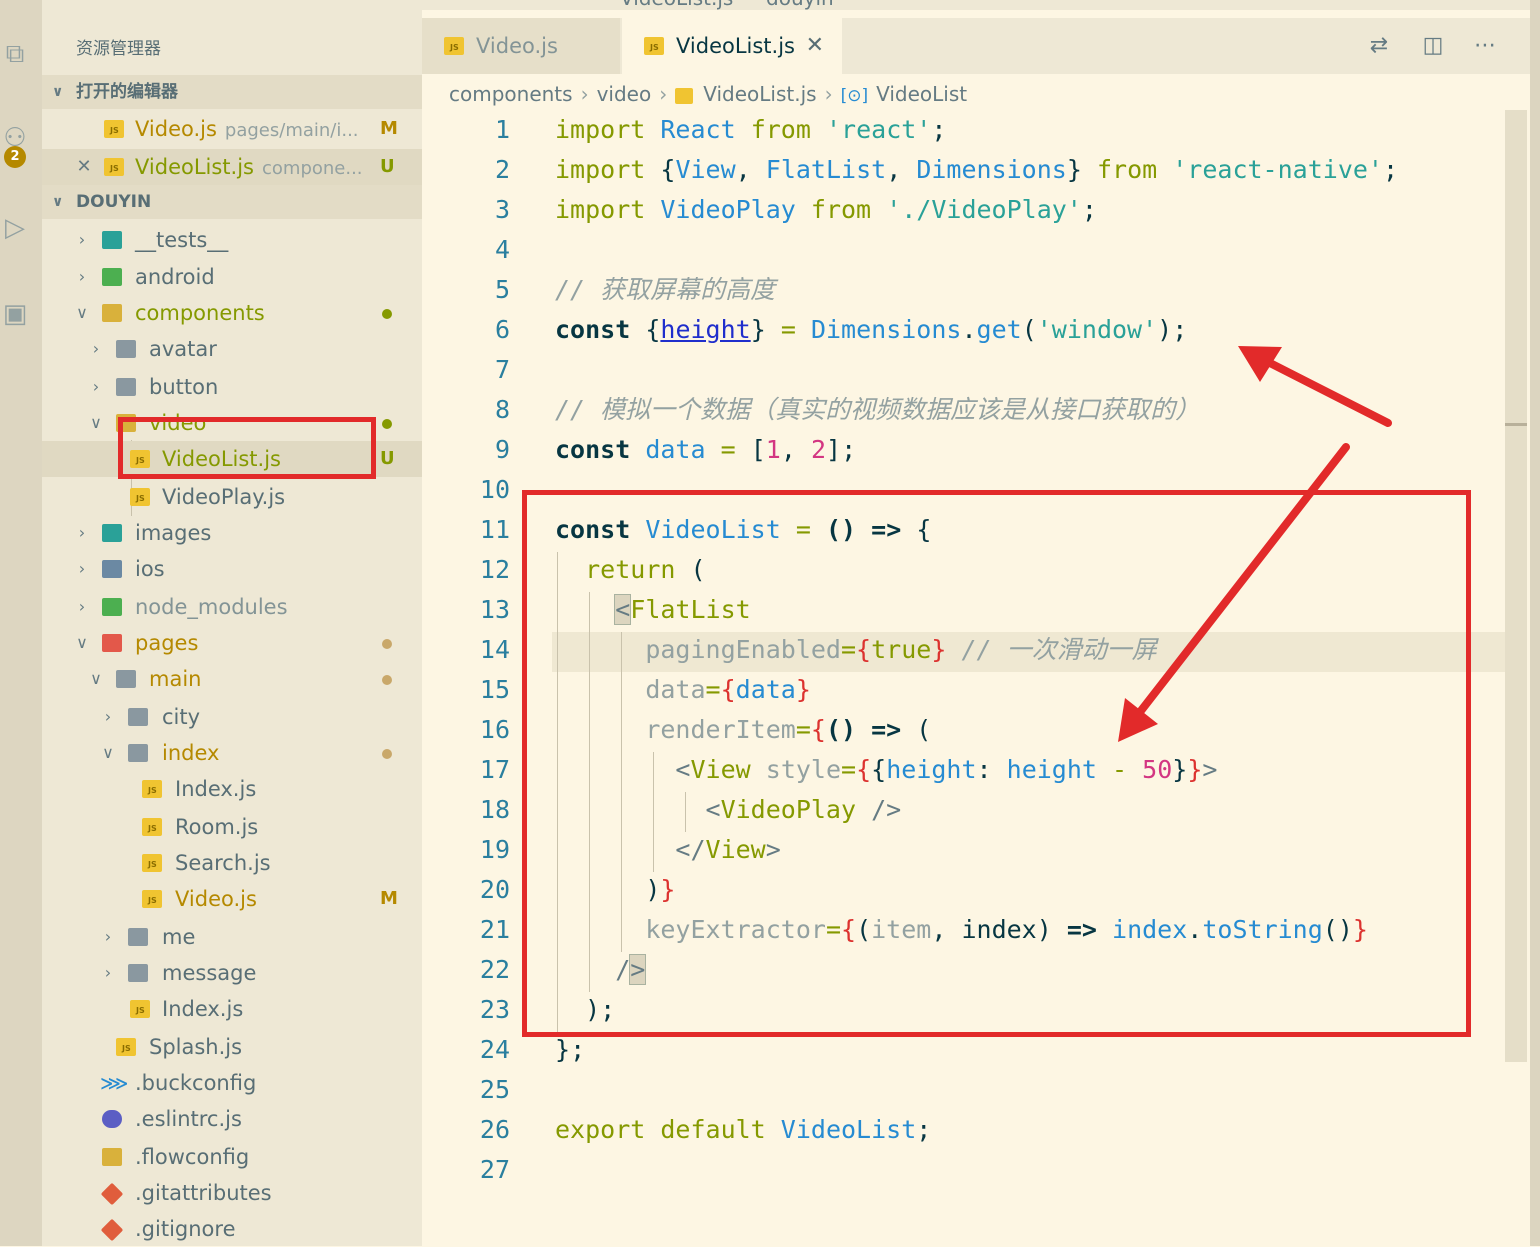 This screenshot has height=1247, width=1540. I want to click on arrow-to-height-usage, so click(1234, 592).